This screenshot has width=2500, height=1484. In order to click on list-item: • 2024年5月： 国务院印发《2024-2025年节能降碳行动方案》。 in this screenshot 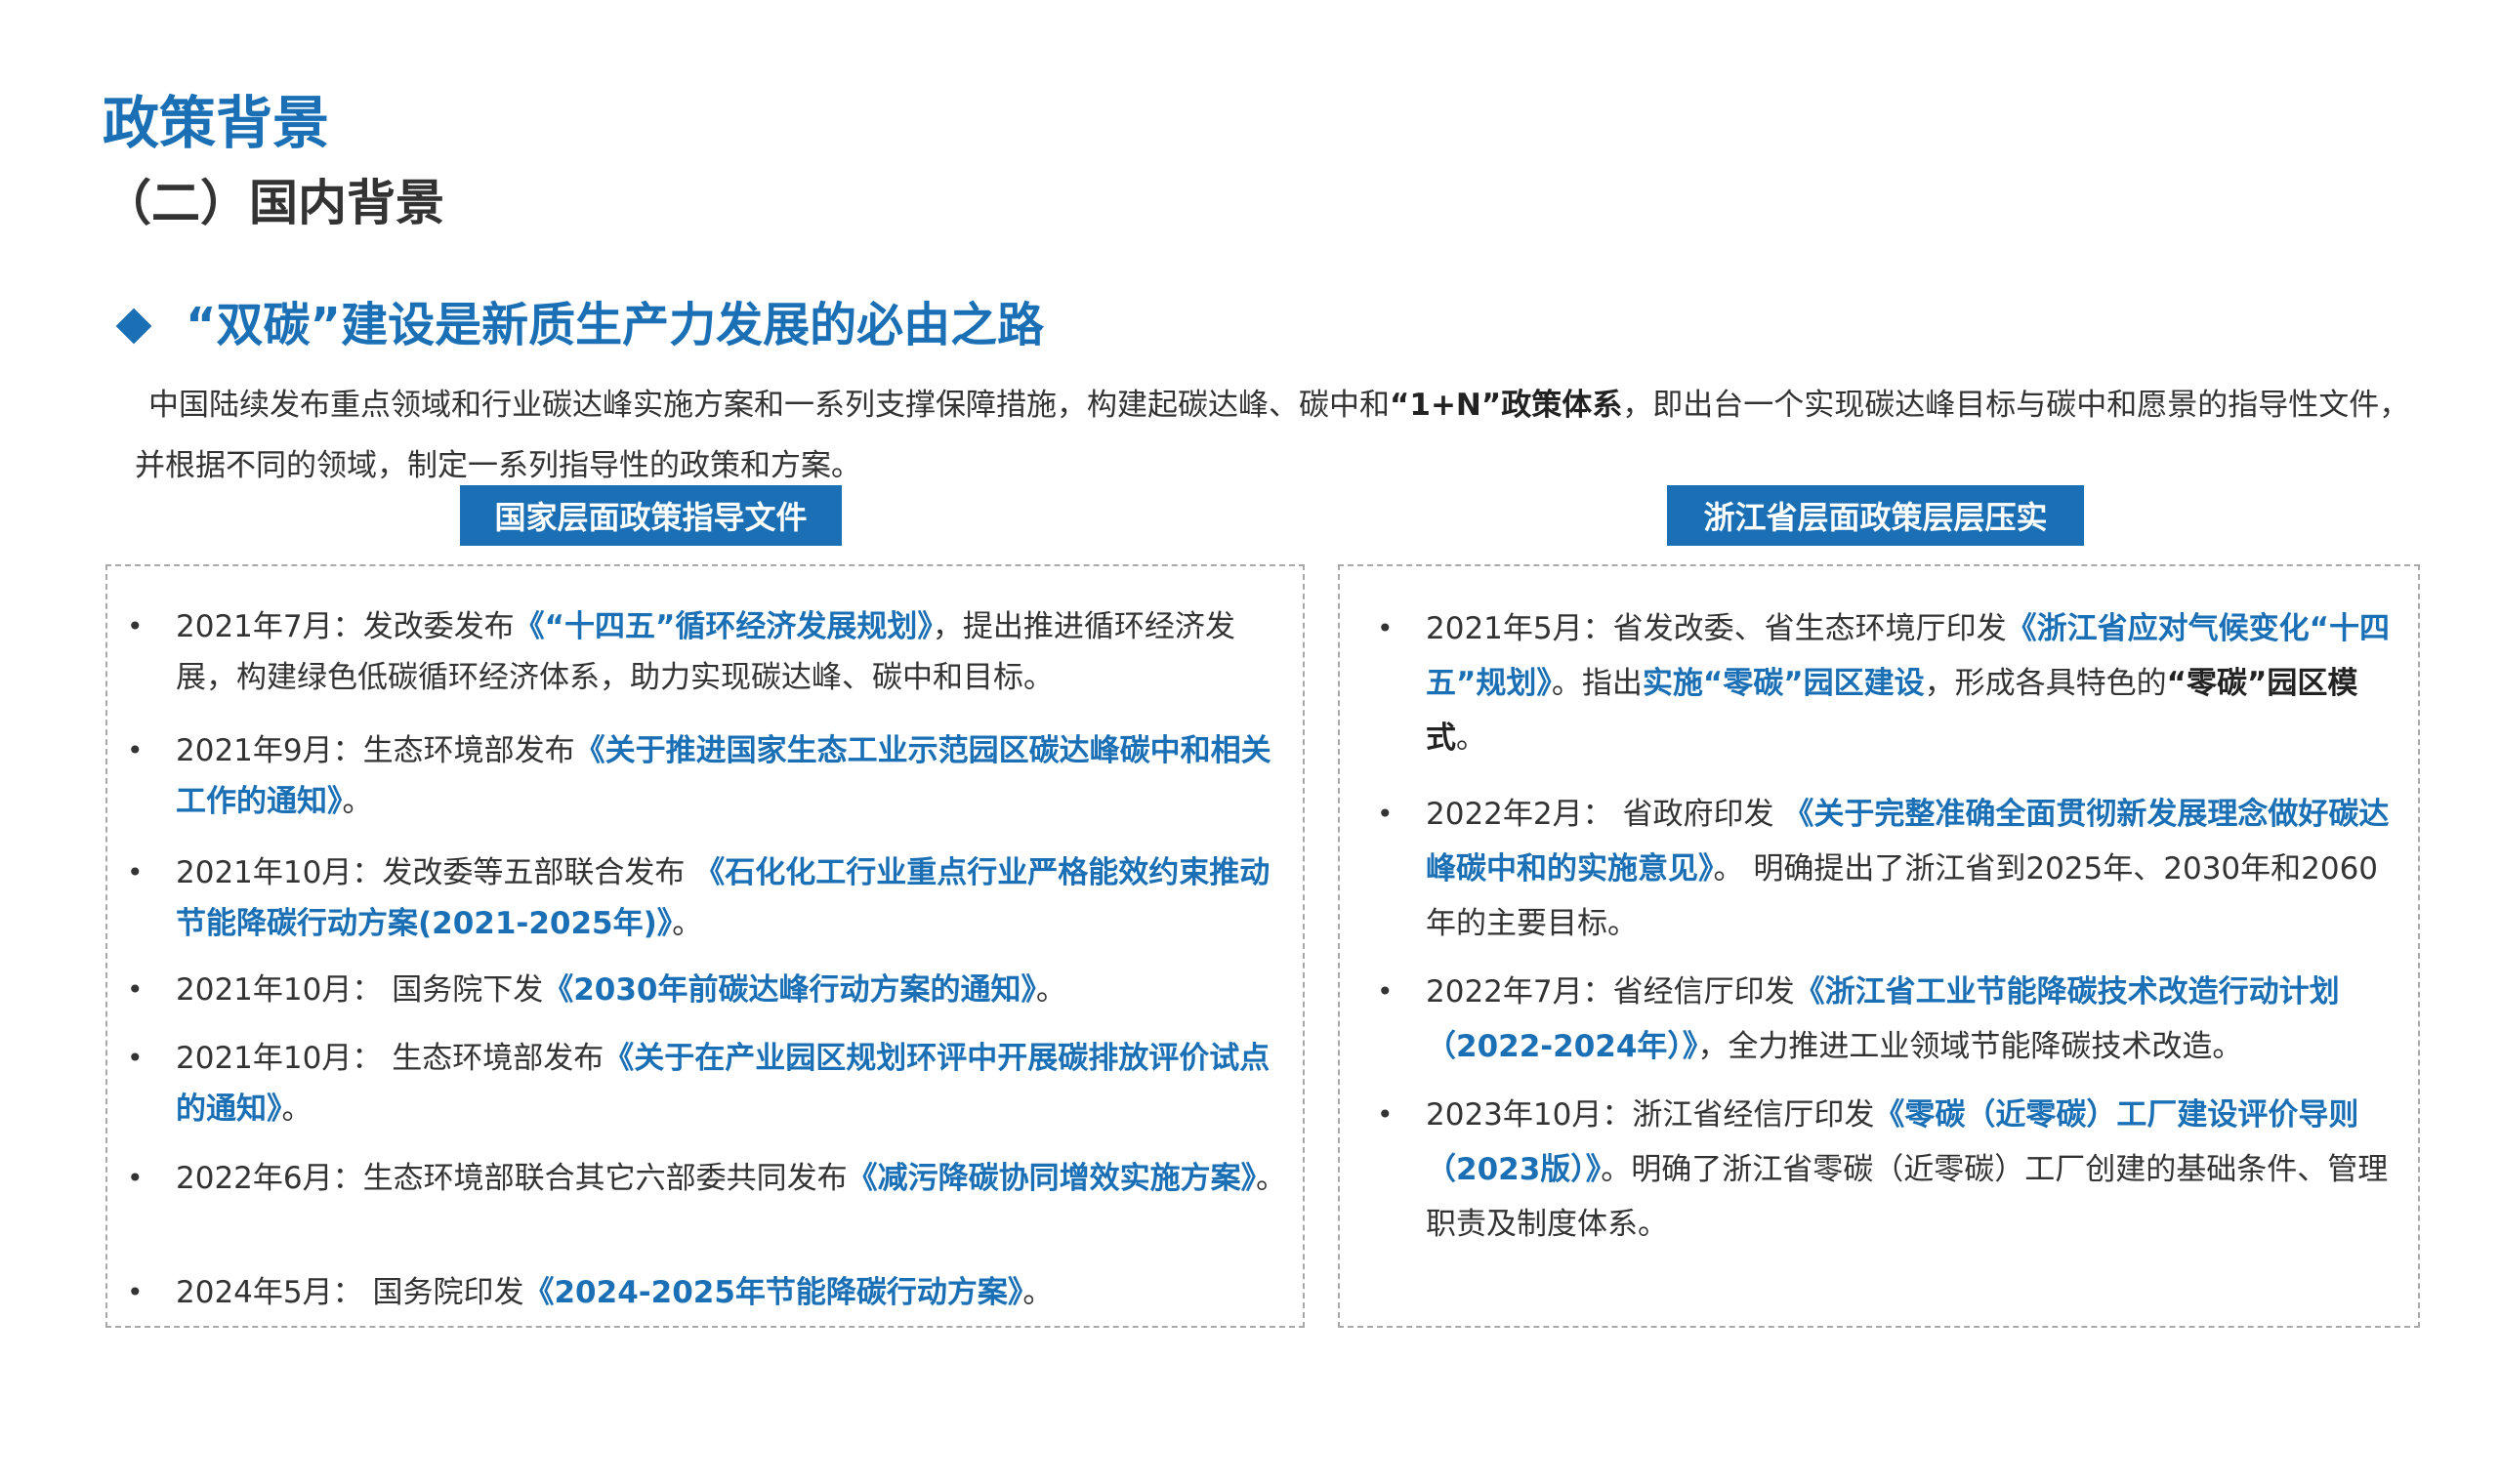, I will do `click(708, 1293)`.